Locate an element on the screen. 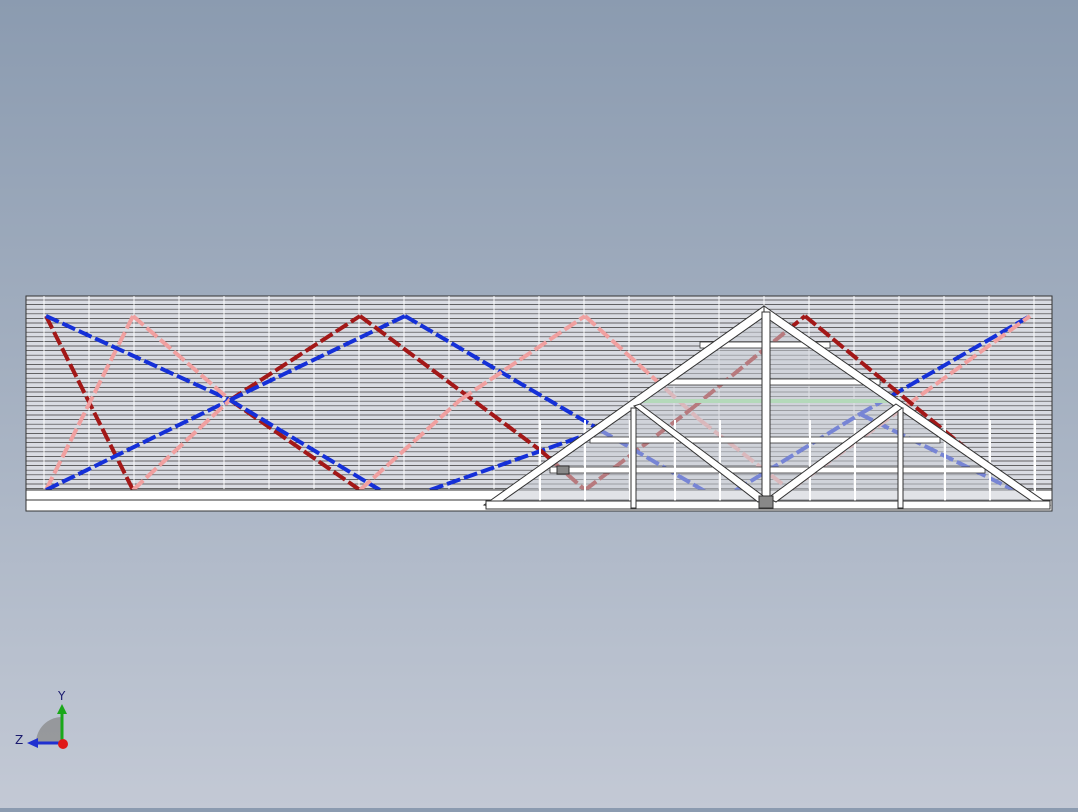 This screenshot has height=812, width=1078. king-post is located at coordinates (766, 409).